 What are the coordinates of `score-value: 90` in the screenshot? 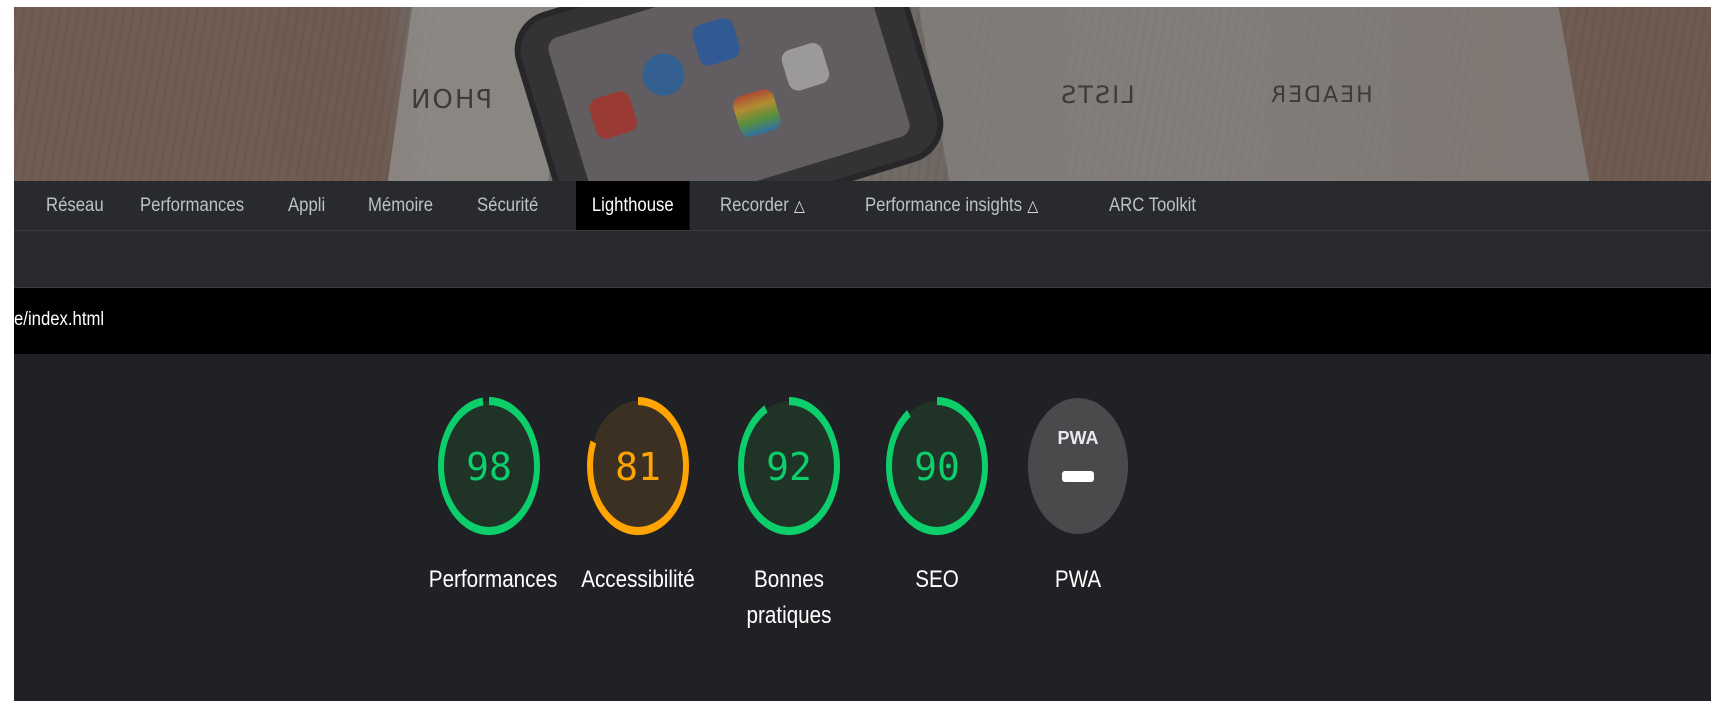 It's located at (937, 467).